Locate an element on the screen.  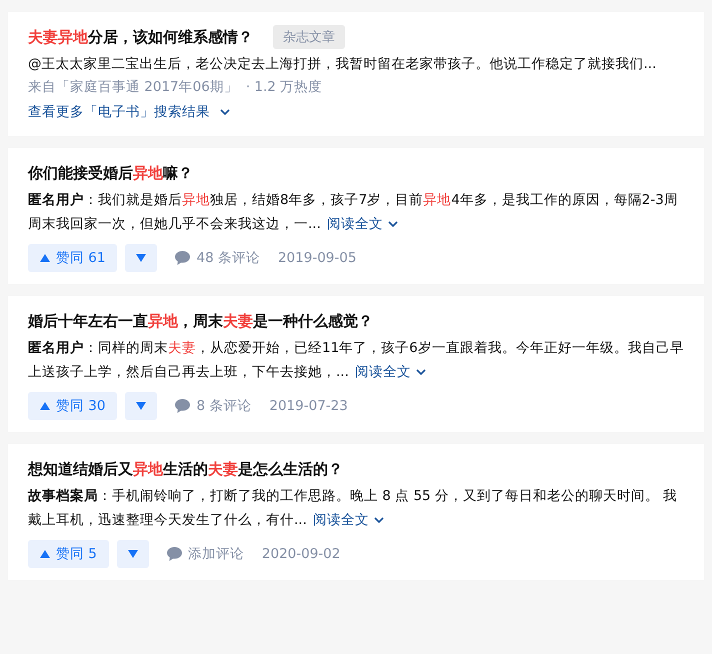
upvote-button: 赞同 61 is located at coordinates (73, 258).